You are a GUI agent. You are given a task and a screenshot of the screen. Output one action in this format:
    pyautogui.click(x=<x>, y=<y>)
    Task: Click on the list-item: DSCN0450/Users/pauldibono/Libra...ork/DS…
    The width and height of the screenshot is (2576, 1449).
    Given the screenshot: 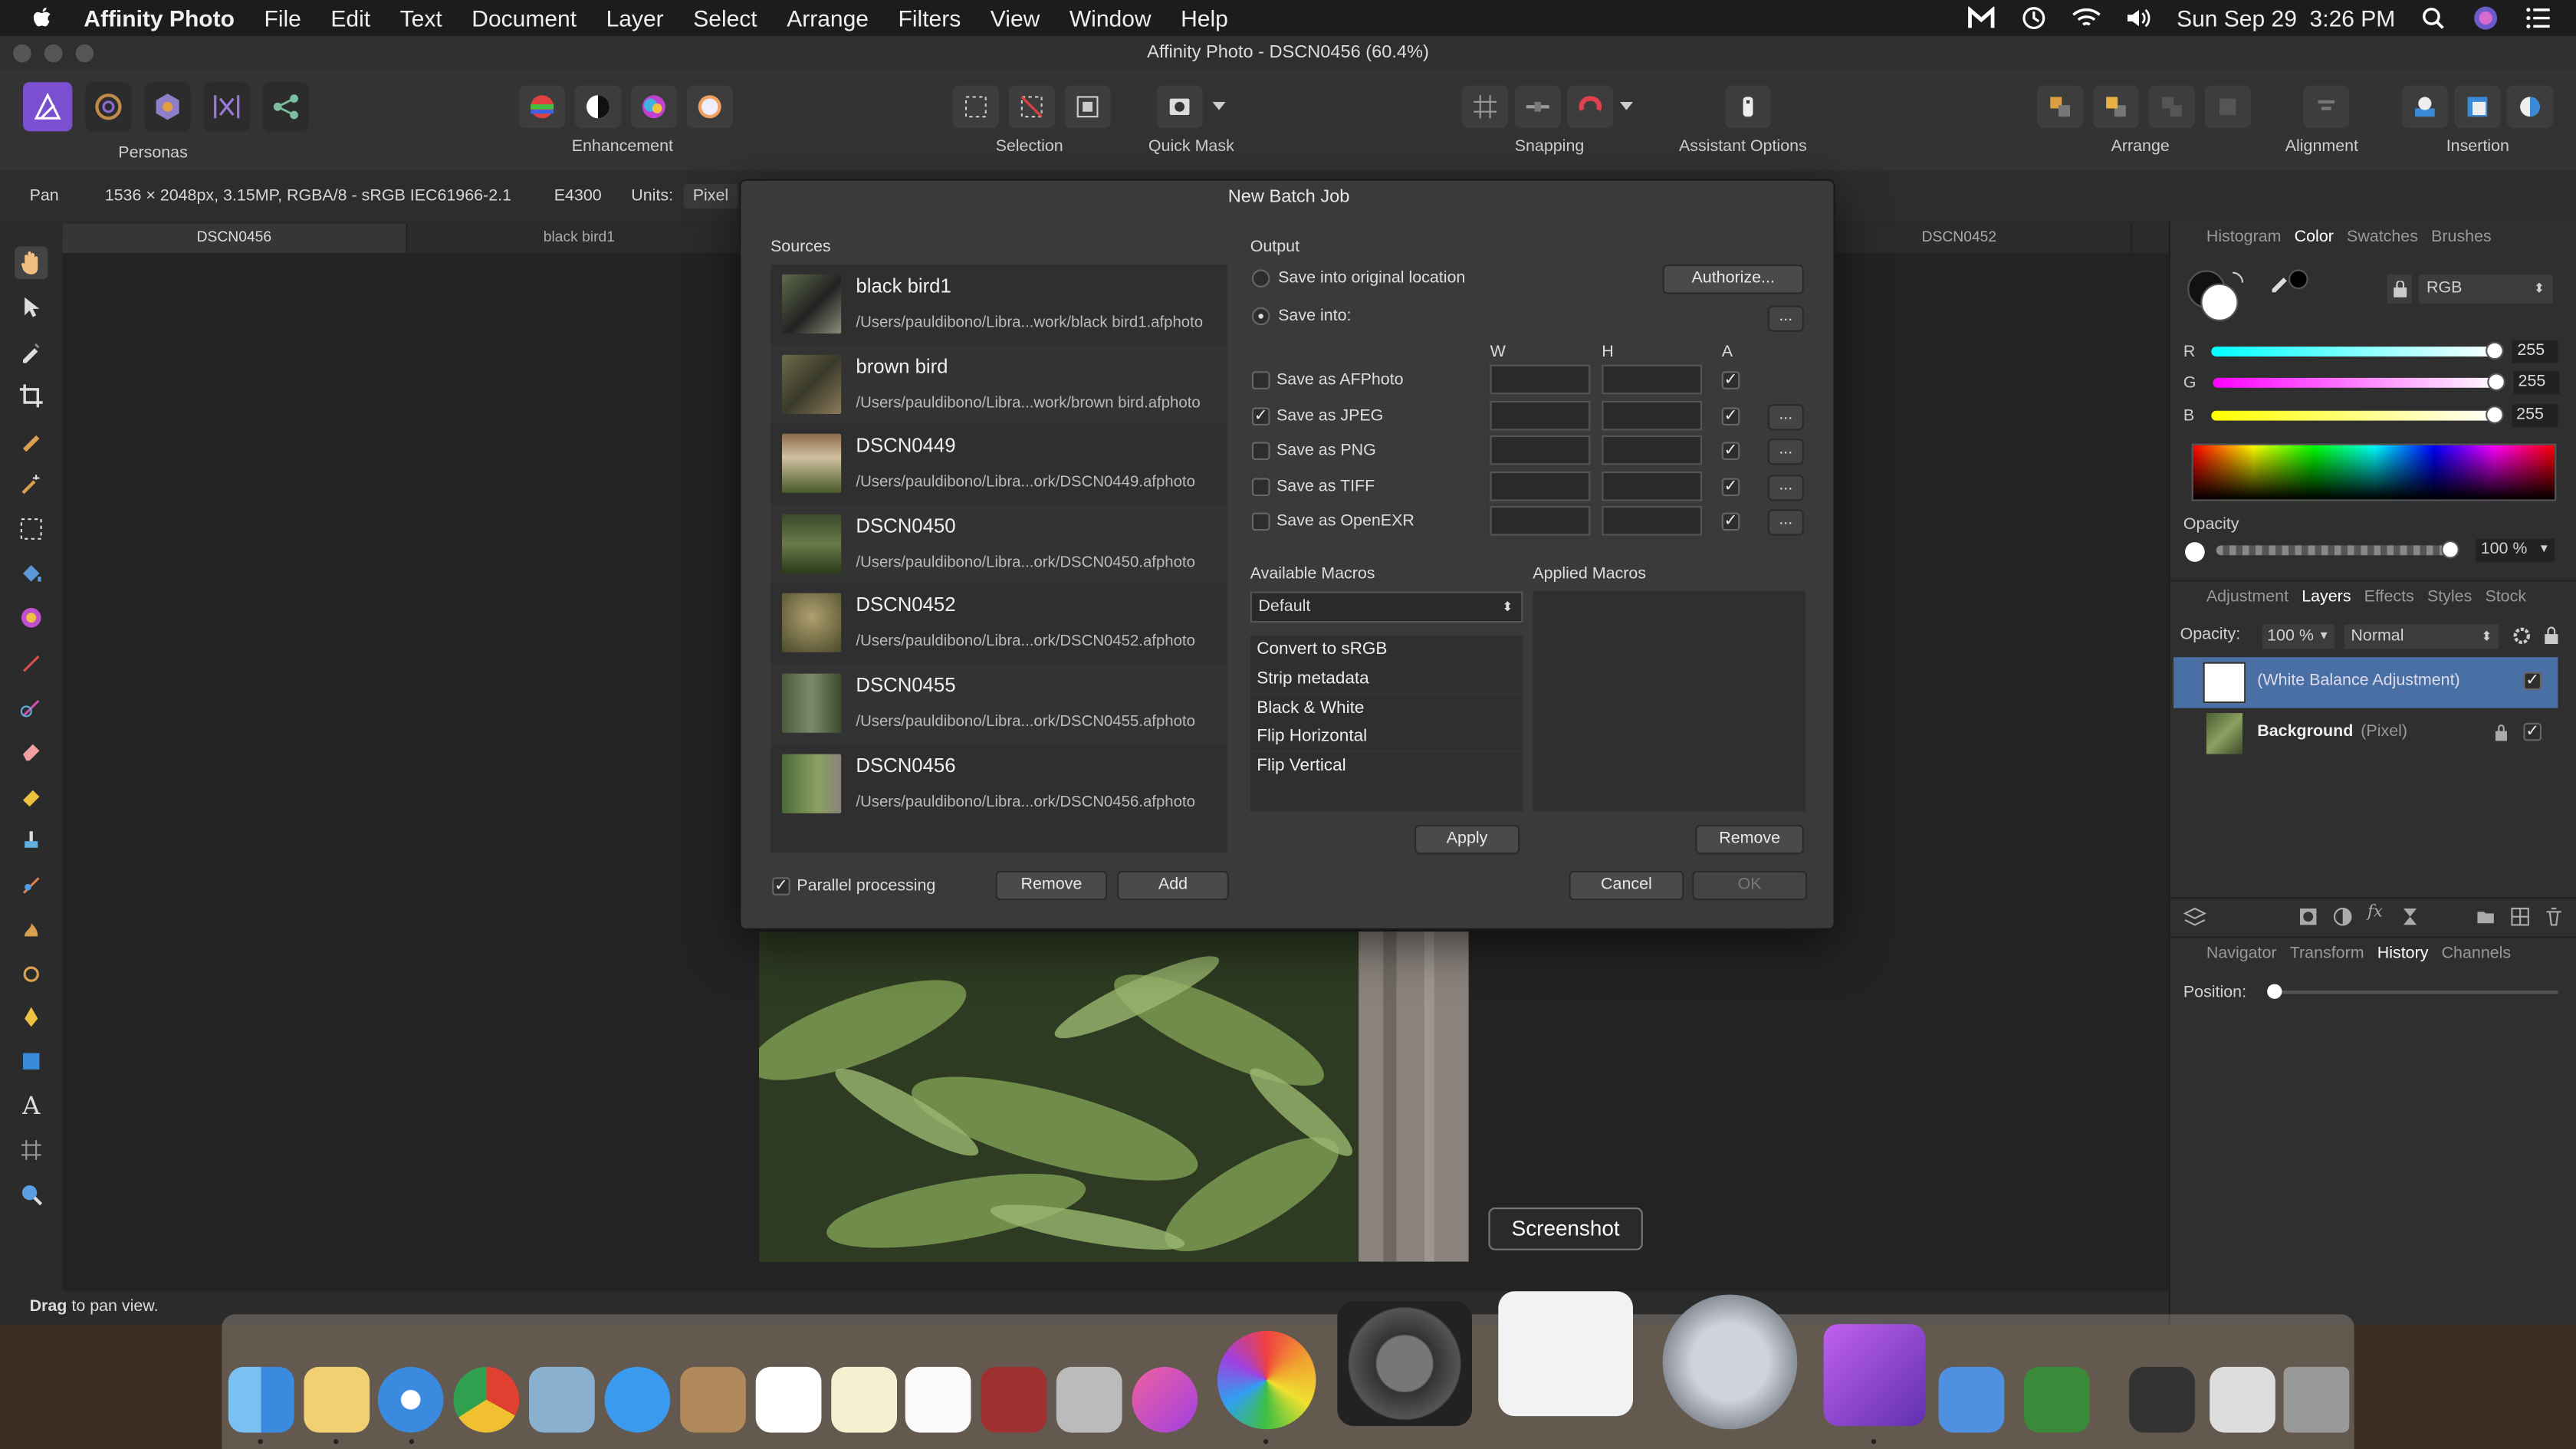 What is the action you would take?
    pyautogui.click(x=998, y=544)
    